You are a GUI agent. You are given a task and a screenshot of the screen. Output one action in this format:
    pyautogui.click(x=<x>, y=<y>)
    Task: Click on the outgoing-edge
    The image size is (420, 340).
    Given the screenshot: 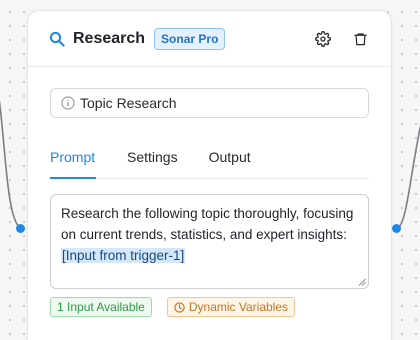 What is the action you would take?
    pyautogui.click(x=408, y=176)
    